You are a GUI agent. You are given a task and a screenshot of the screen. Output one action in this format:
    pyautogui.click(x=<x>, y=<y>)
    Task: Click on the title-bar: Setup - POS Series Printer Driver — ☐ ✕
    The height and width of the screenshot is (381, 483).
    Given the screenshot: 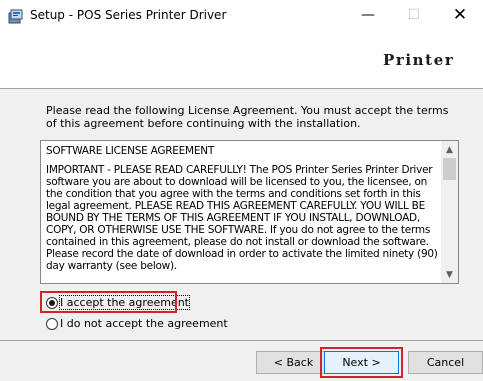 What is the action you would take?
    pyautogui.click(x=241, y=15)
    